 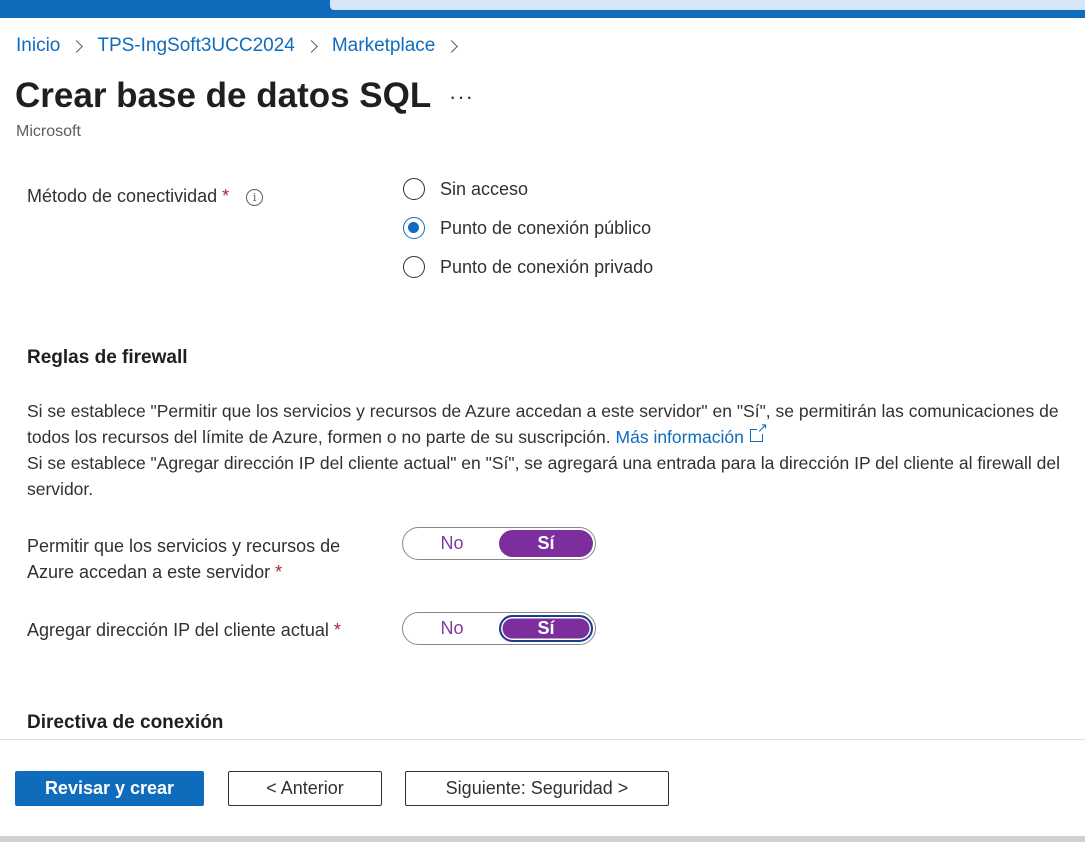 I want to click on breadcrumb-marketplace: Marketplace, so click(x=384, y=46).